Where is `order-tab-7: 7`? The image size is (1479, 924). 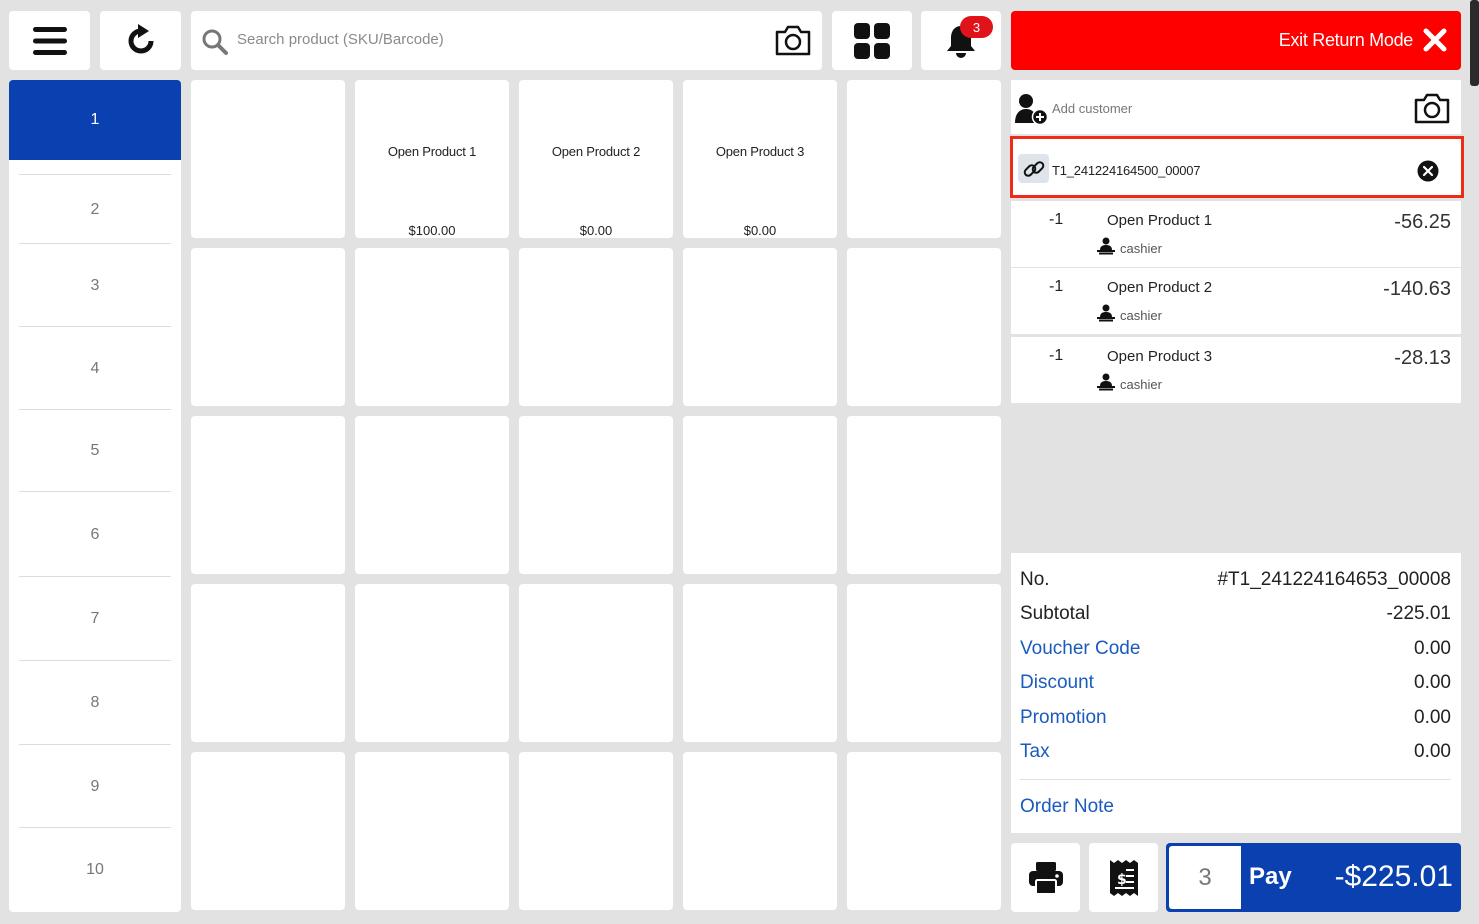
order-tab-7: 7 is located at coordinates (95, 619).